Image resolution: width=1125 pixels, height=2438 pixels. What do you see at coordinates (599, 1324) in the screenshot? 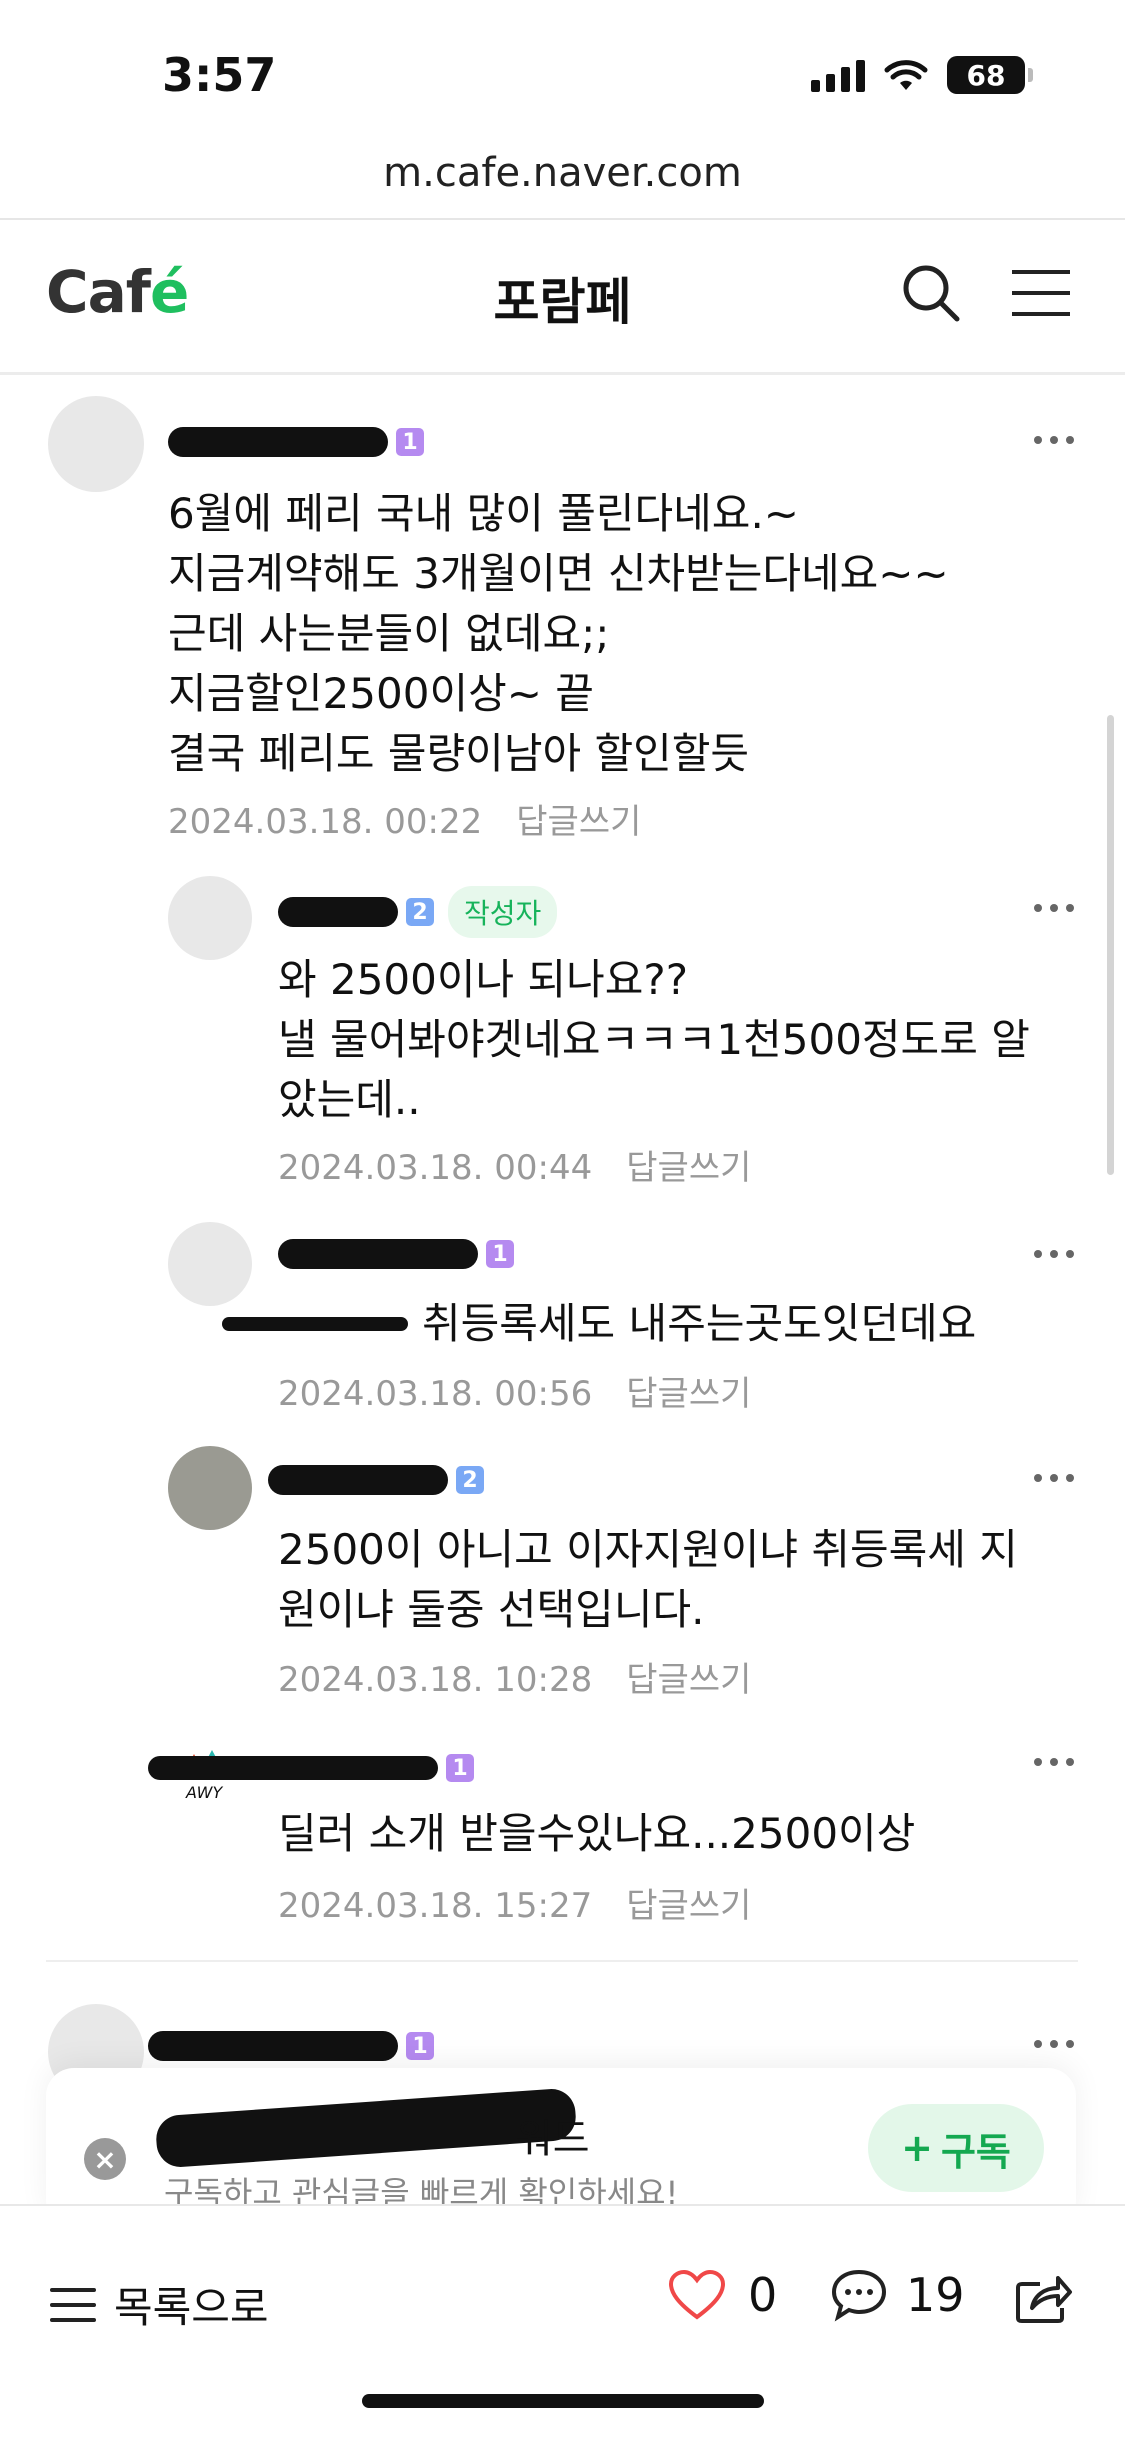
I see `comment-text: 취등록세도 내주는곳도잇던데요` at bounding box center [599, 1324].